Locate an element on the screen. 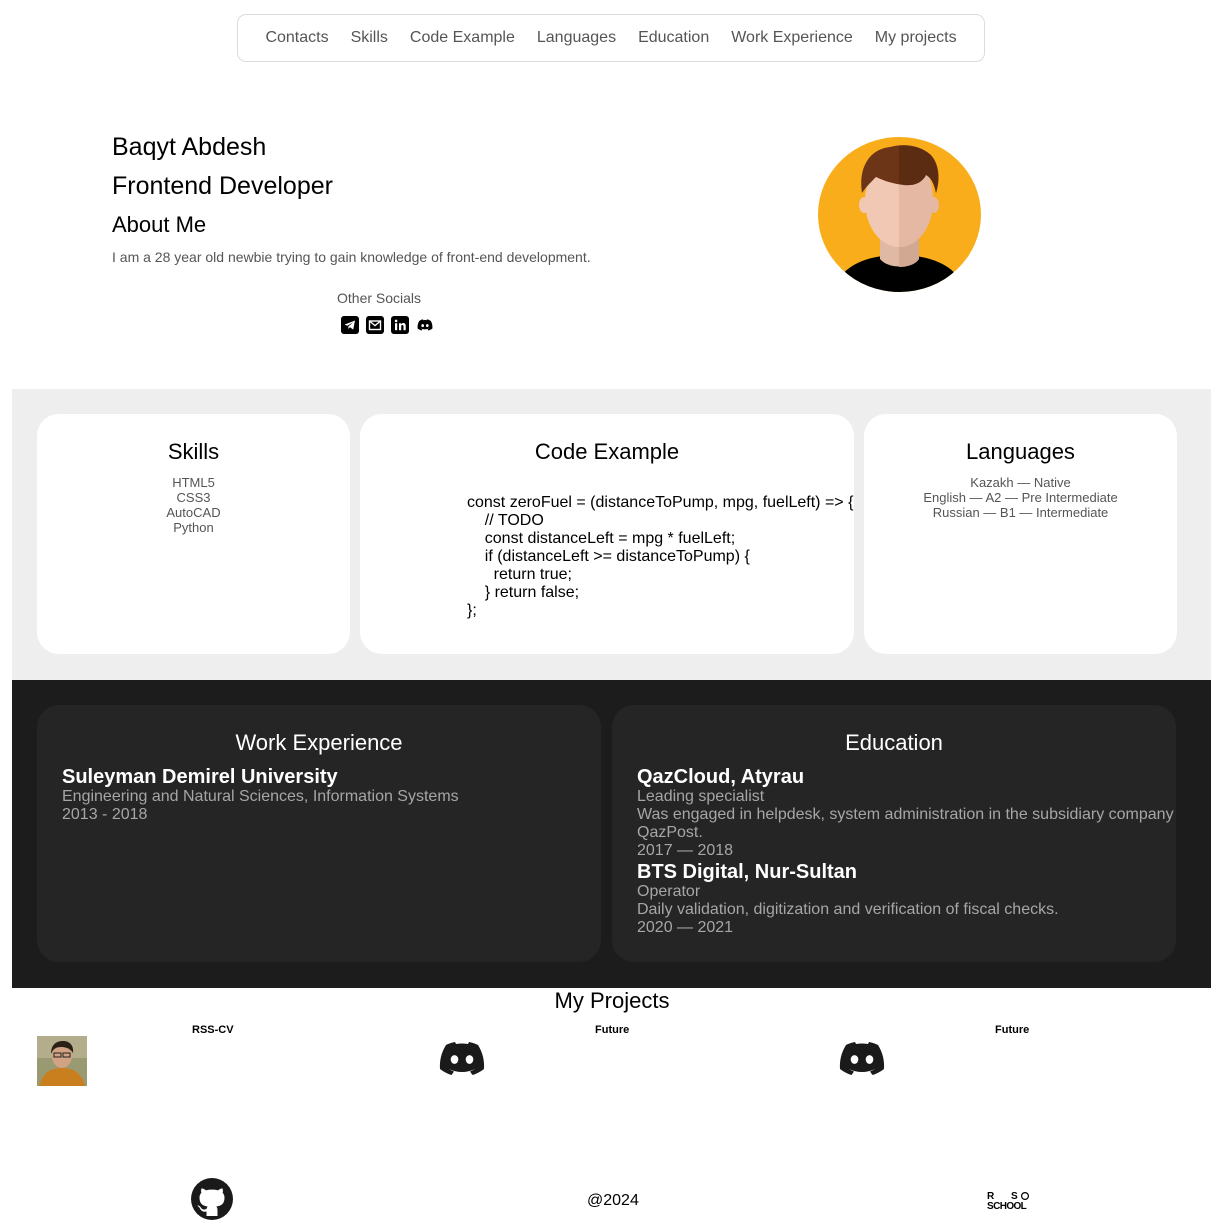  nav-my-projects: My projects is located at coordinates (916, 38).